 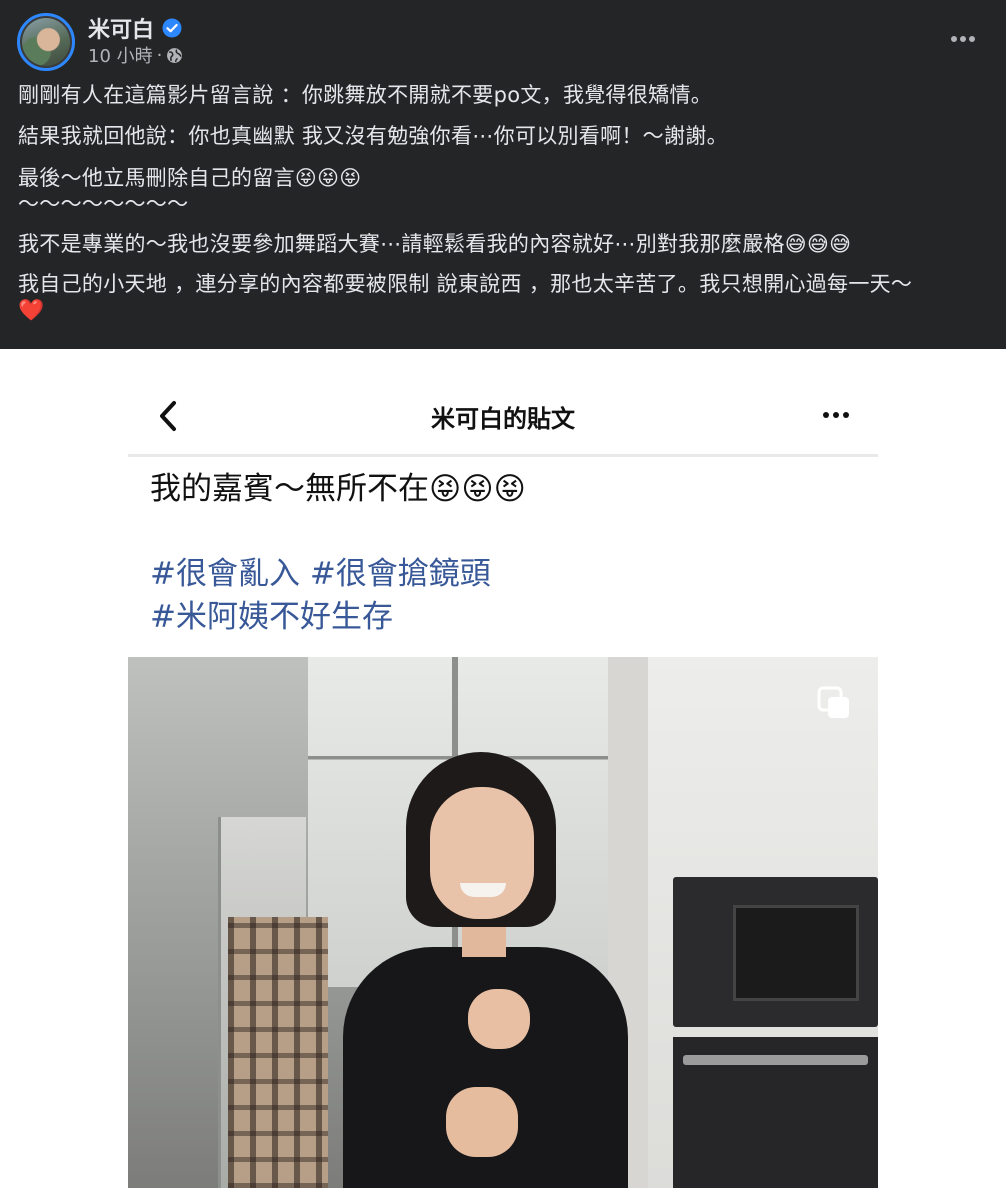 I want to click on avatar, so click(x=46, y=42).